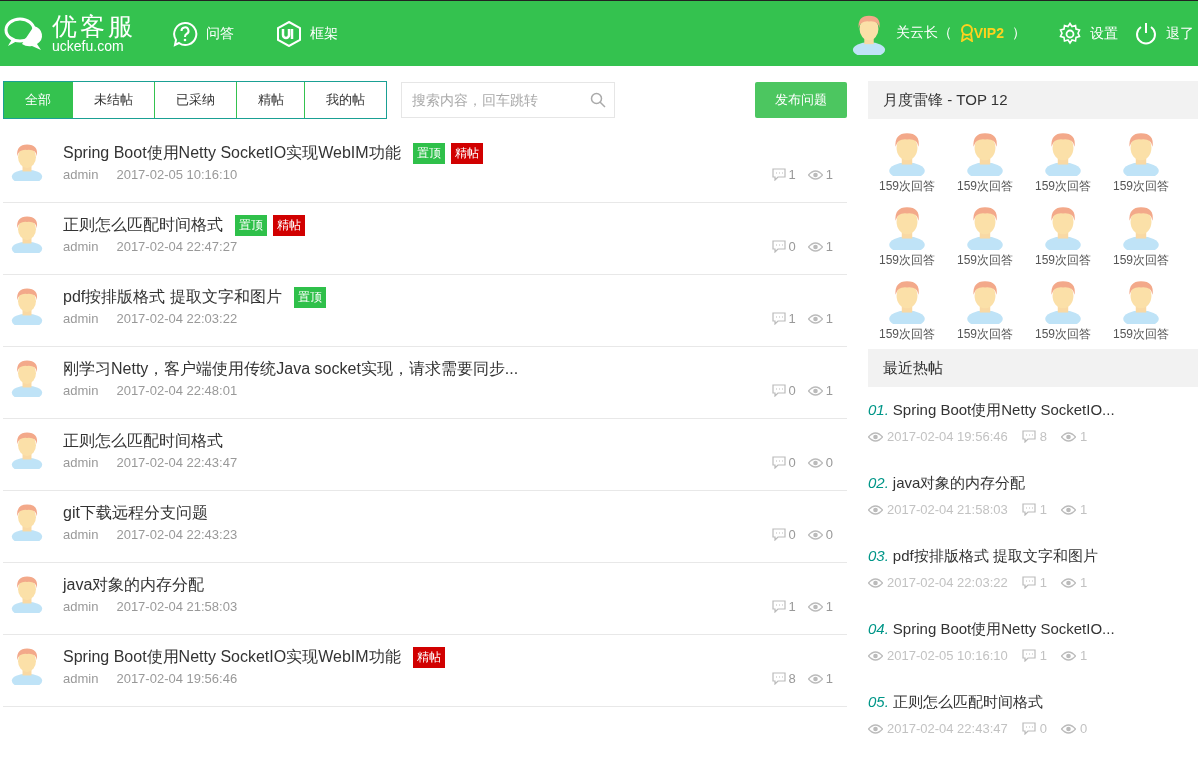  I want to click on logo-name: 优客服, so click(94, 26).